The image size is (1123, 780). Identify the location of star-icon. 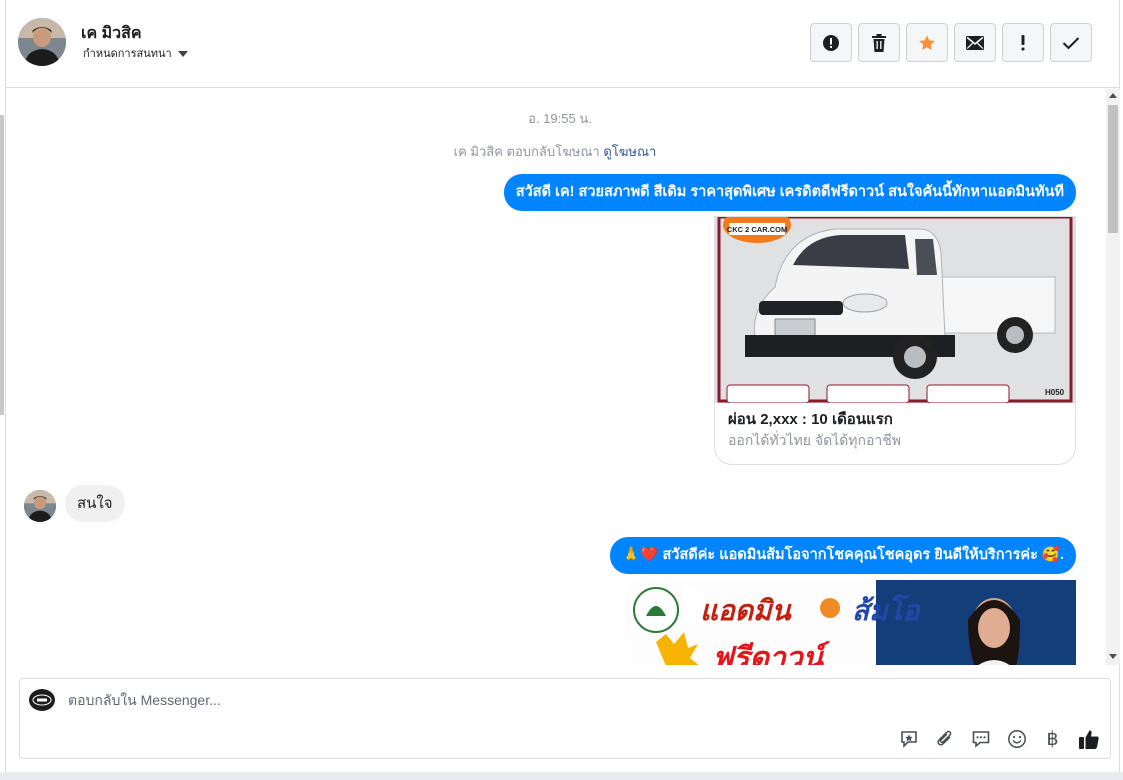
(927, 42).